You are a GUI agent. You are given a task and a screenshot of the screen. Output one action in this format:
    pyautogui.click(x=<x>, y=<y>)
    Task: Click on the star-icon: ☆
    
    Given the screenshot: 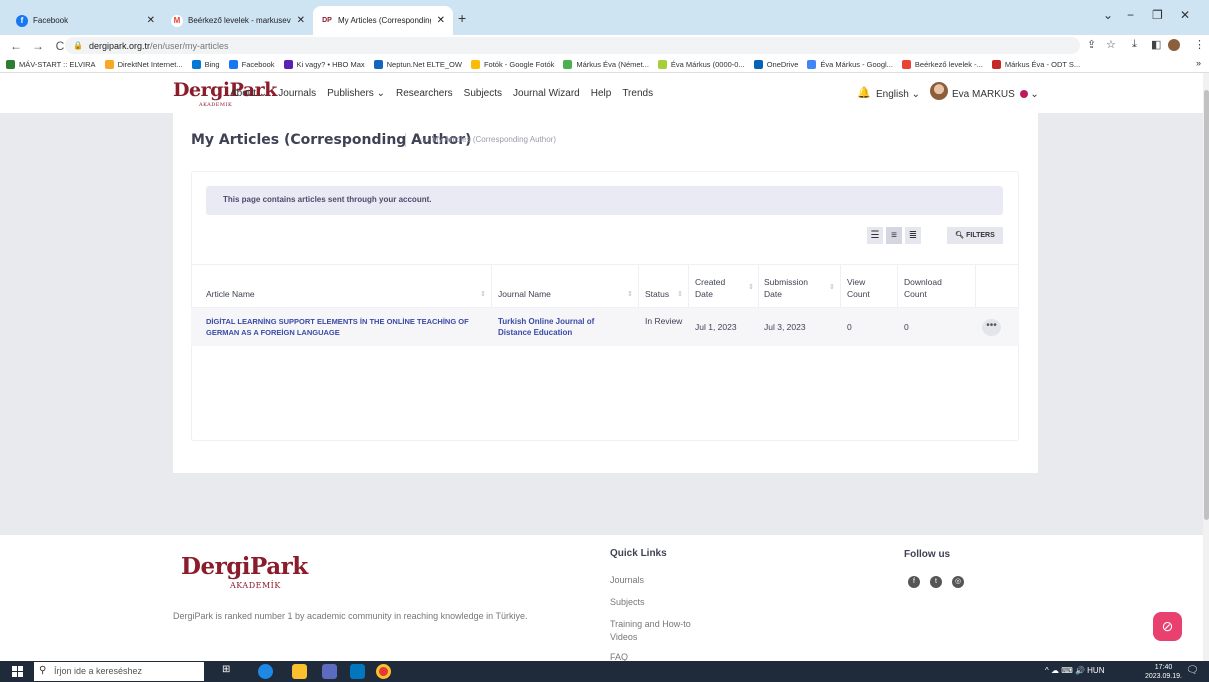 What is the action you would take?
    pyautogui.click(x=1111, y=44)
    